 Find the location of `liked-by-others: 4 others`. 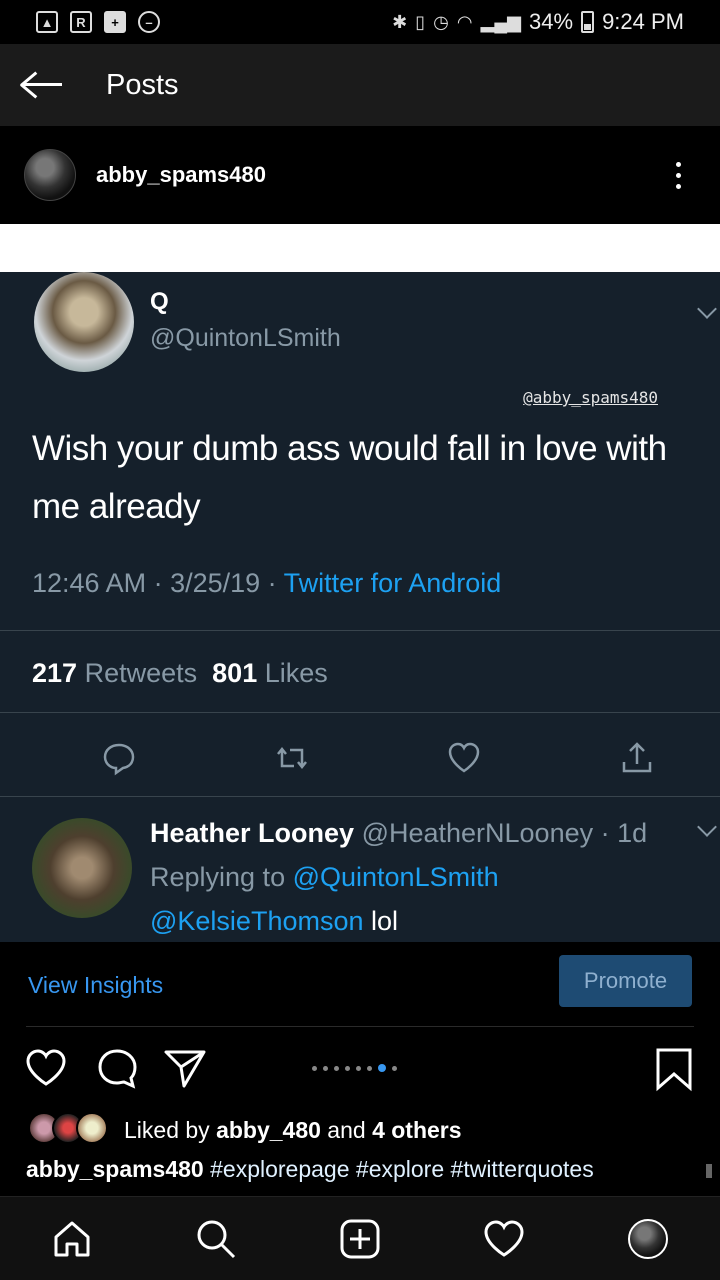

liked-by-others: 4 others is located at coordinates (416, 1130).